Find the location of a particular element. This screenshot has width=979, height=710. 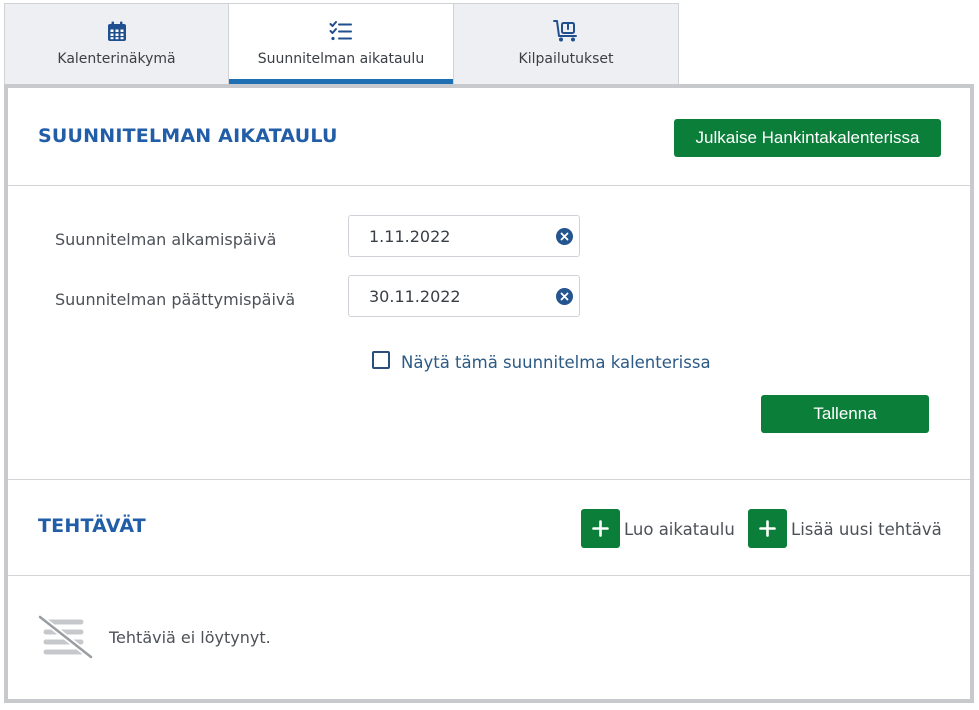

publish-to-calendar-button: Julkaise Hankintakalenterissa is located at coordinates (807, 138).